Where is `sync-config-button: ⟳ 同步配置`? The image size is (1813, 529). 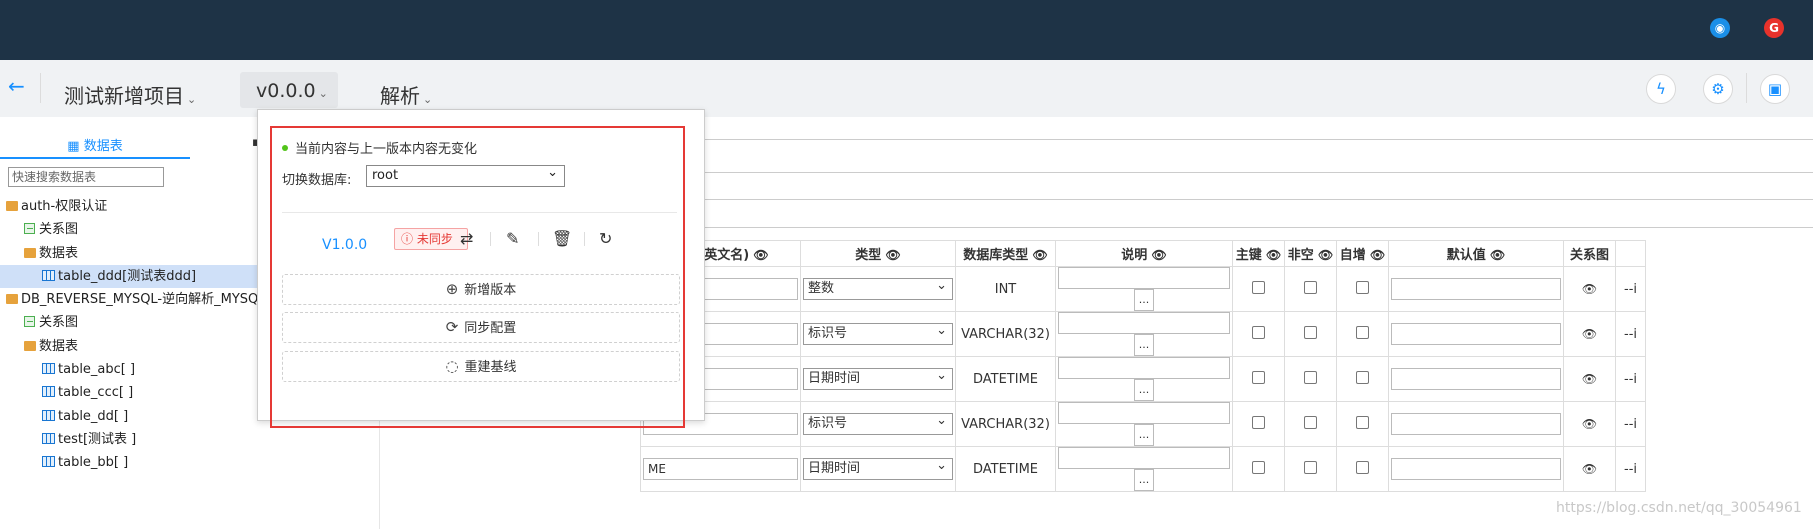 sync-config-button: ⟳ 同步配置 is located at coordinates (481, 327).